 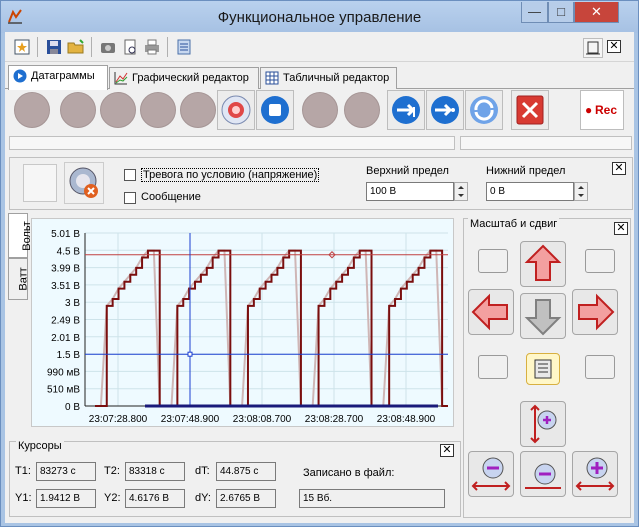 What do you see at coordinates (543, 424) in the screenshot?
I see `zoom-vertical-button` at bounding box center [543, 424].